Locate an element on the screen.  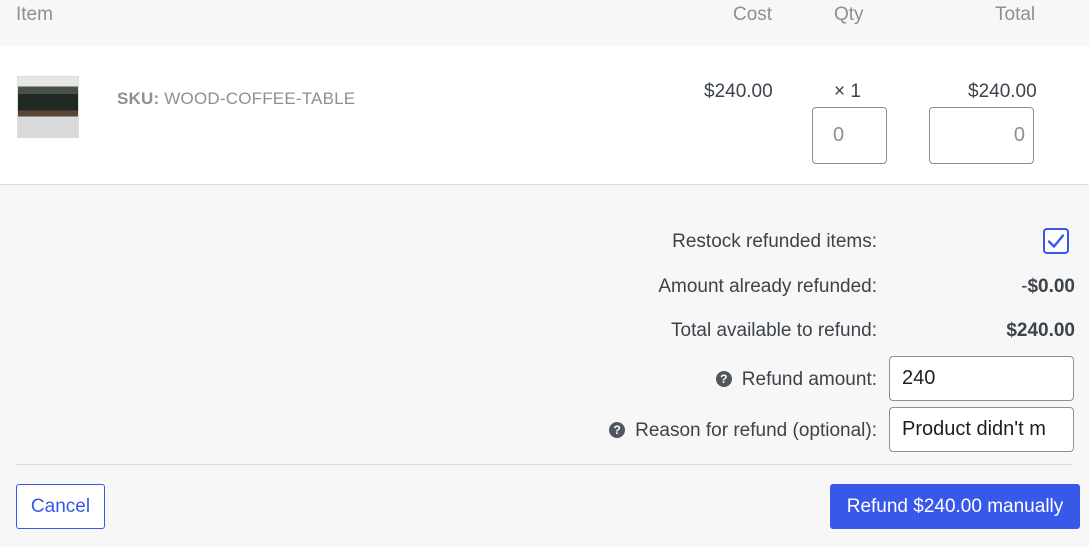
restock-checkbox is located at coordinates (1056, 241).